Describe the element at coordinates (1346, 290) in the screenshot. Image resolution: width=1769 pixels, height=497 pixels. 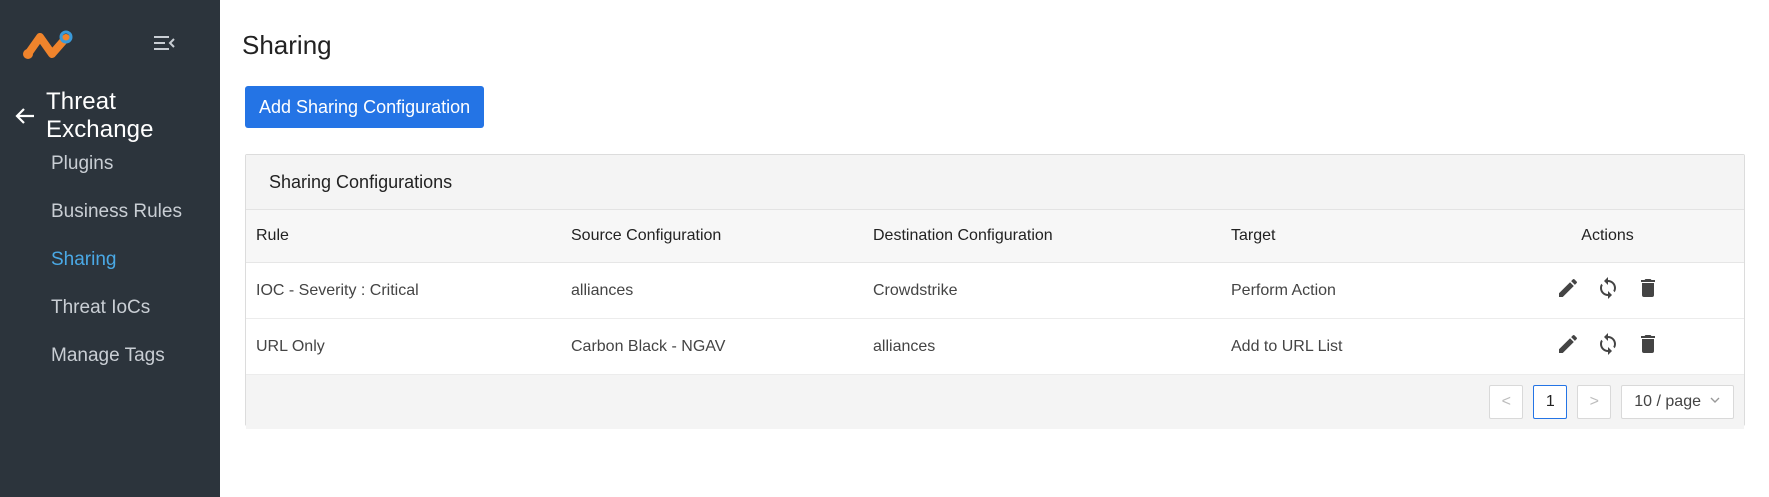
I see `cell-target: Perform Action` at that location.